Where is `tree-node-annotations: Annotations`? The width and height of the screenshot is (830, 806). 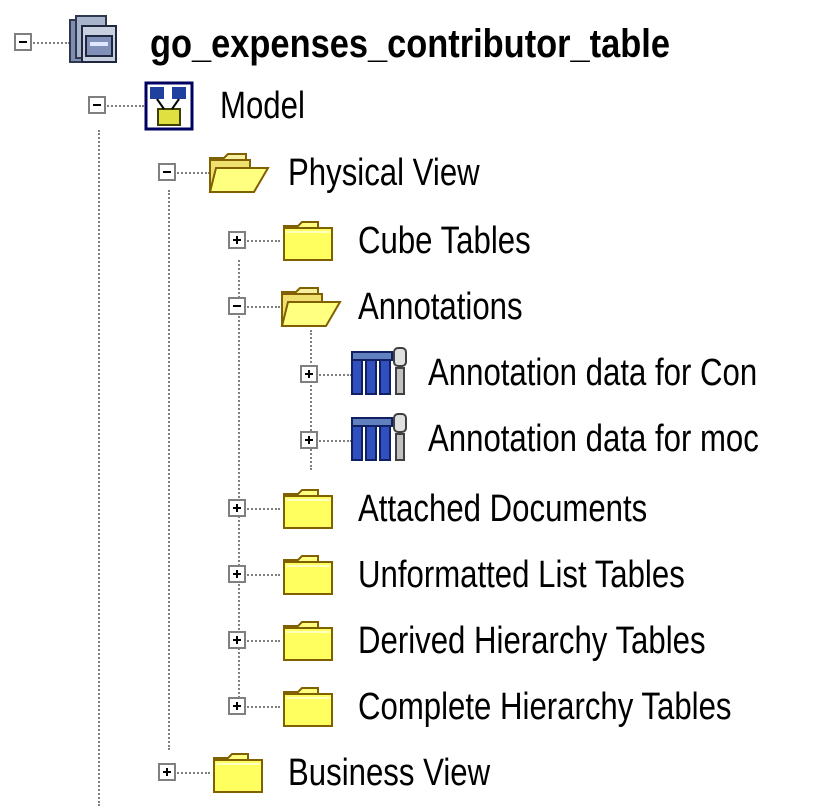 tree-node-annotations: Annotations is located at coordinates (415, 304).